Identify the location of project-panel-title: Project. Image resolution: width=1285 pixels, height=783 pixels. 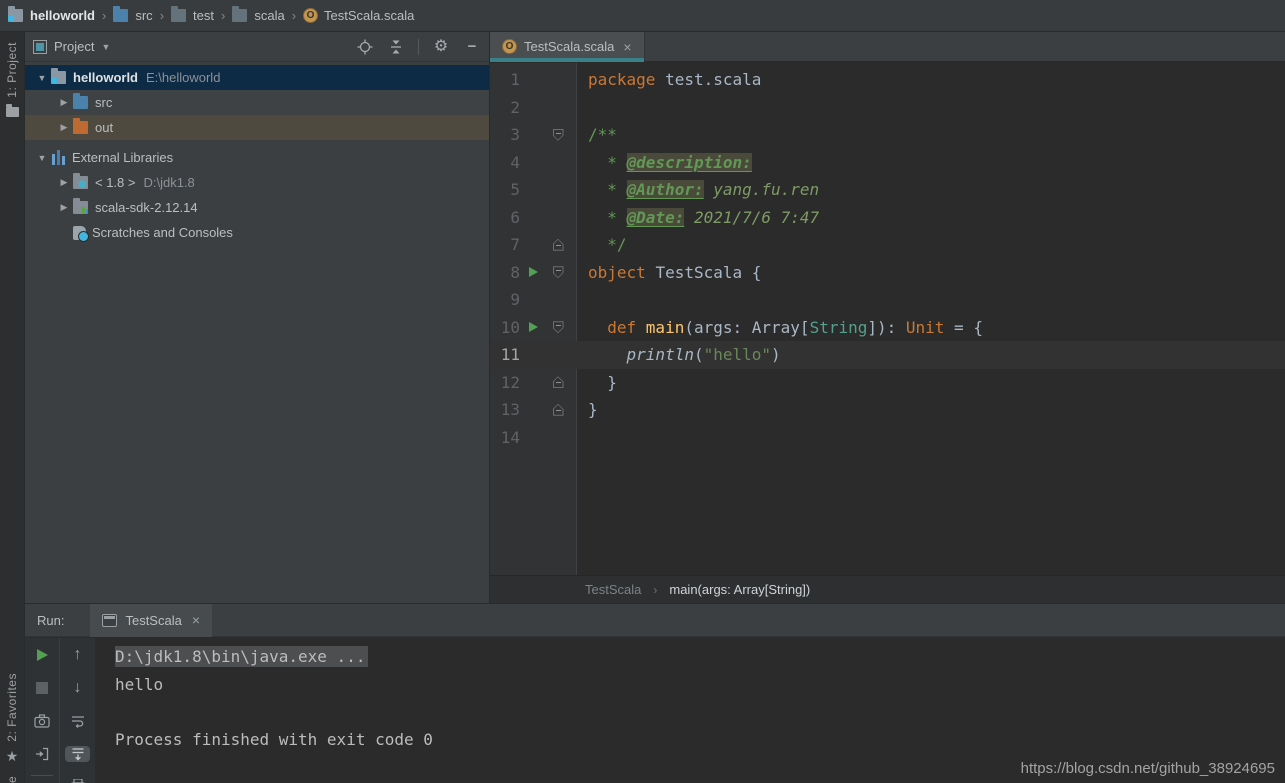
(74, 46).